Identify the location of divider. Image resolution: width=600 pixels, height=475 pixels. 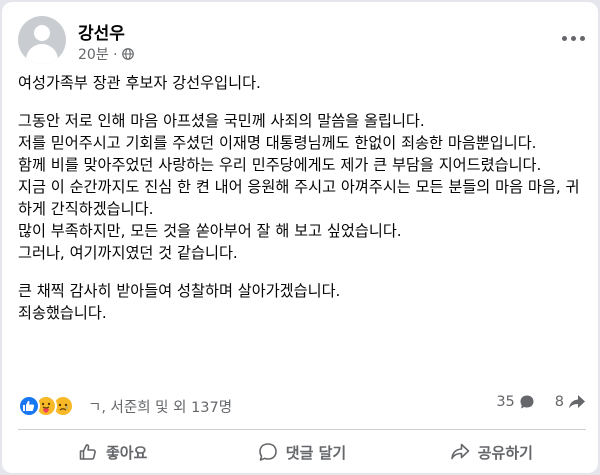
(302, 429).